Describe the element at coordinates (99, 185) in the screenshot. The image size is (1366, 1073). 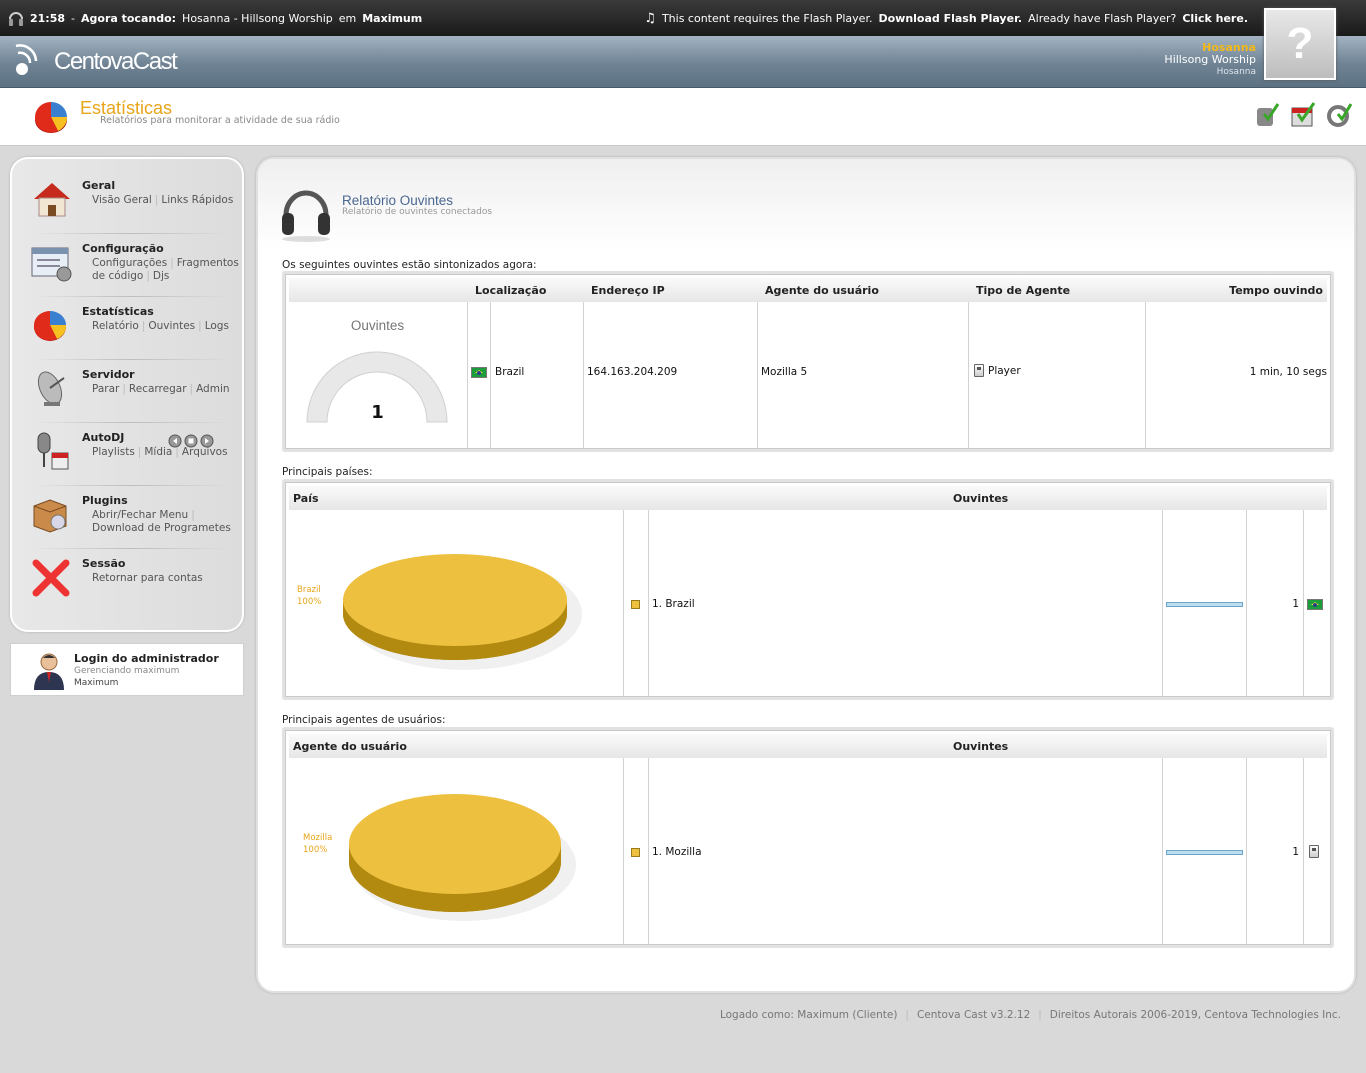
I see `sidebar-item-title: Geral` at that location.